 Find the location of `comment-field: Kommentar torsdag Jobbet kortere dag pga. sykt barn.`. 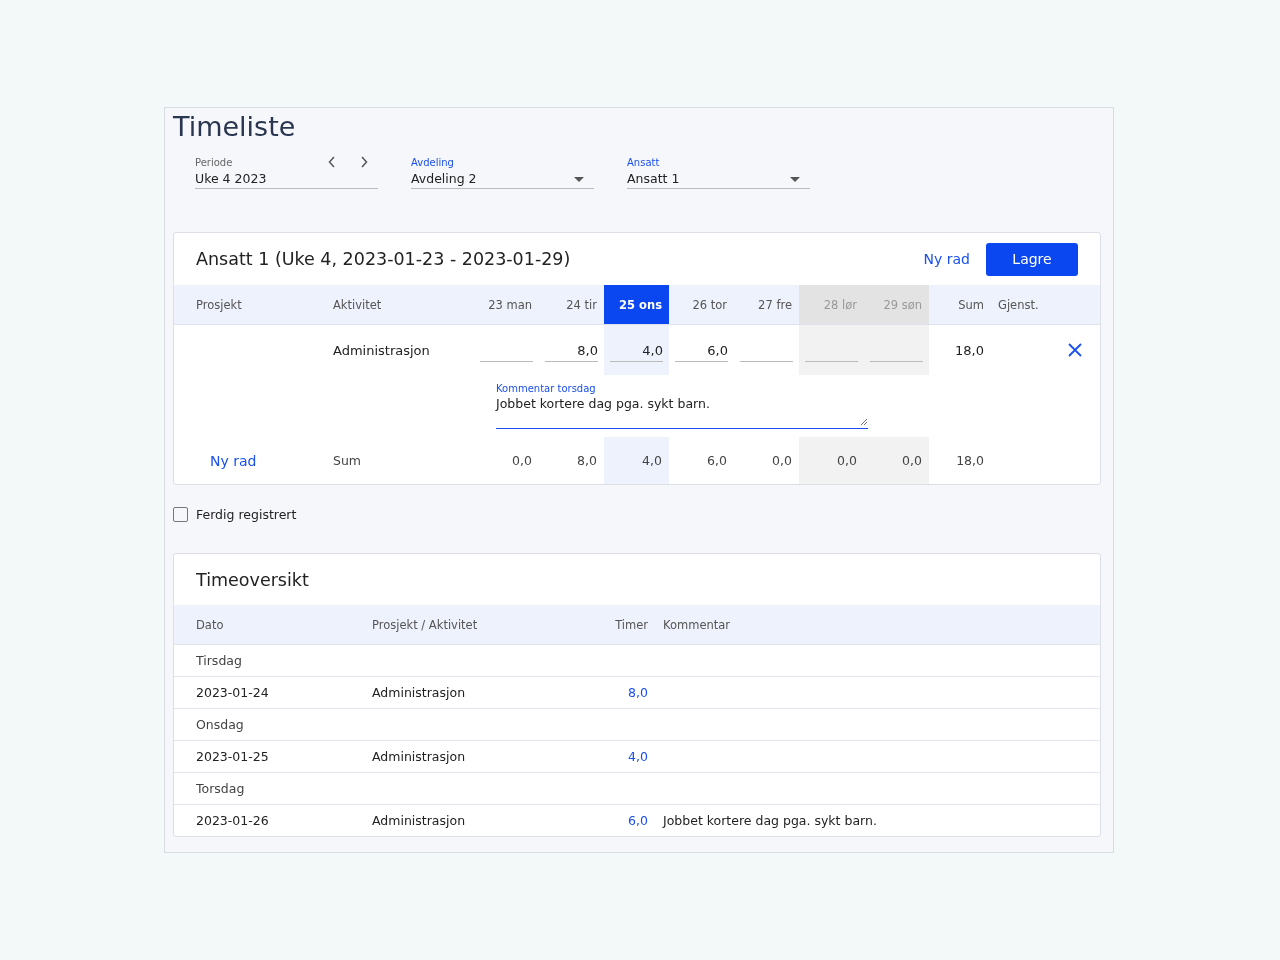

comment-field: Kommentar torsdag Jobbet kortere dag pga. sykt barn. is located at coordinates (682, 406).